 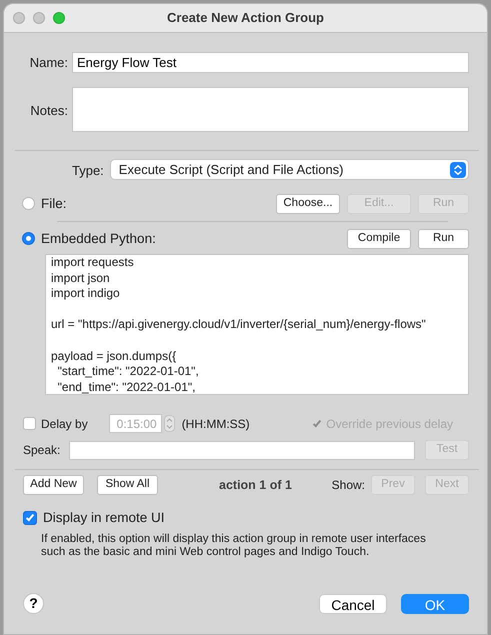 I want to click on field-label: Speak:, so click(x=41, y=450).